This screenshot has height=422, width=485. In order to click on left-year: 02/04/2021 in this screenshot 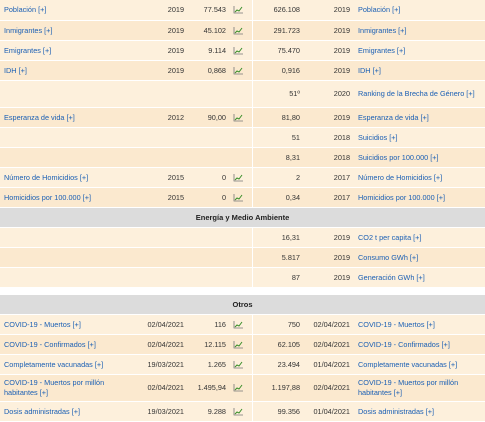, I will do `click(158, 344)`.